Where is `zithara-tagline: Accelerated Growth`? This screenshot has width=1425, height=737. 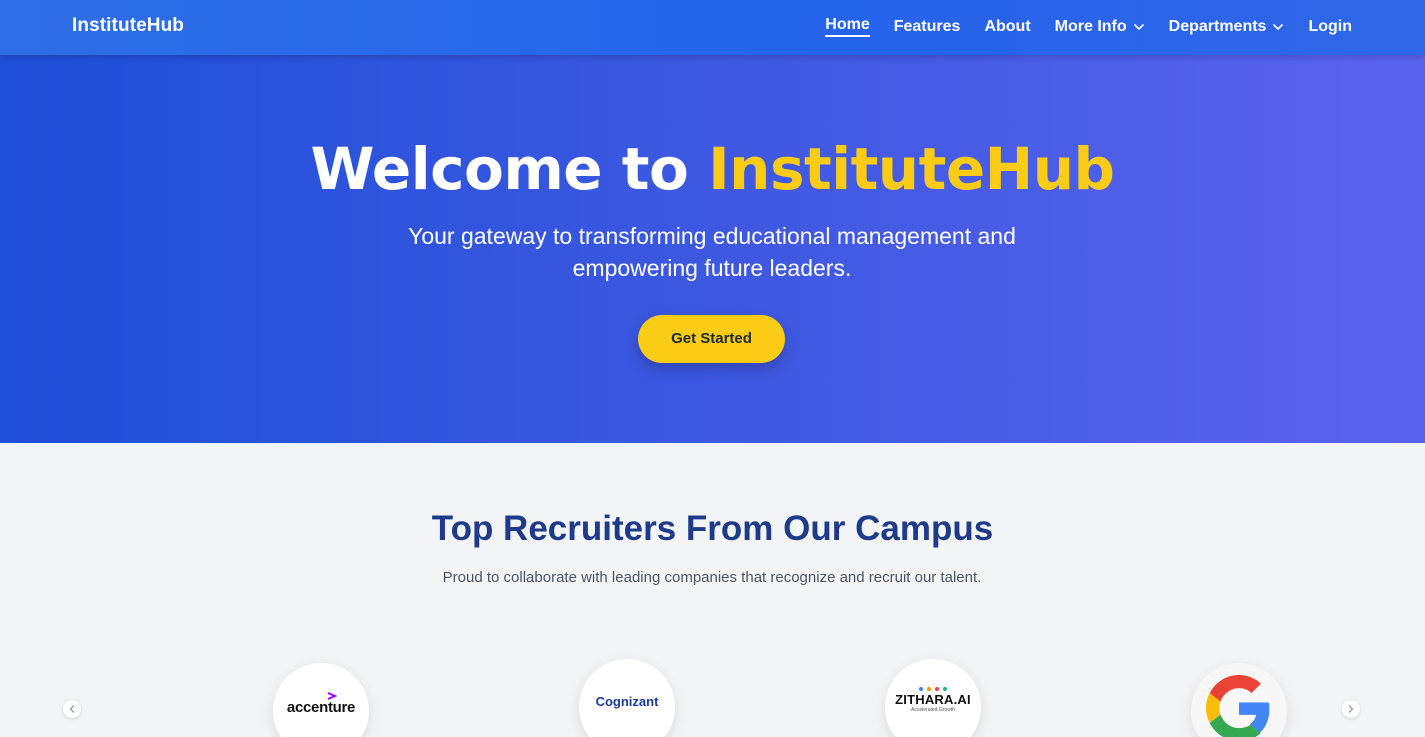 zithara-tagline: Accelerated Growth is located at coordinates (933, 710).